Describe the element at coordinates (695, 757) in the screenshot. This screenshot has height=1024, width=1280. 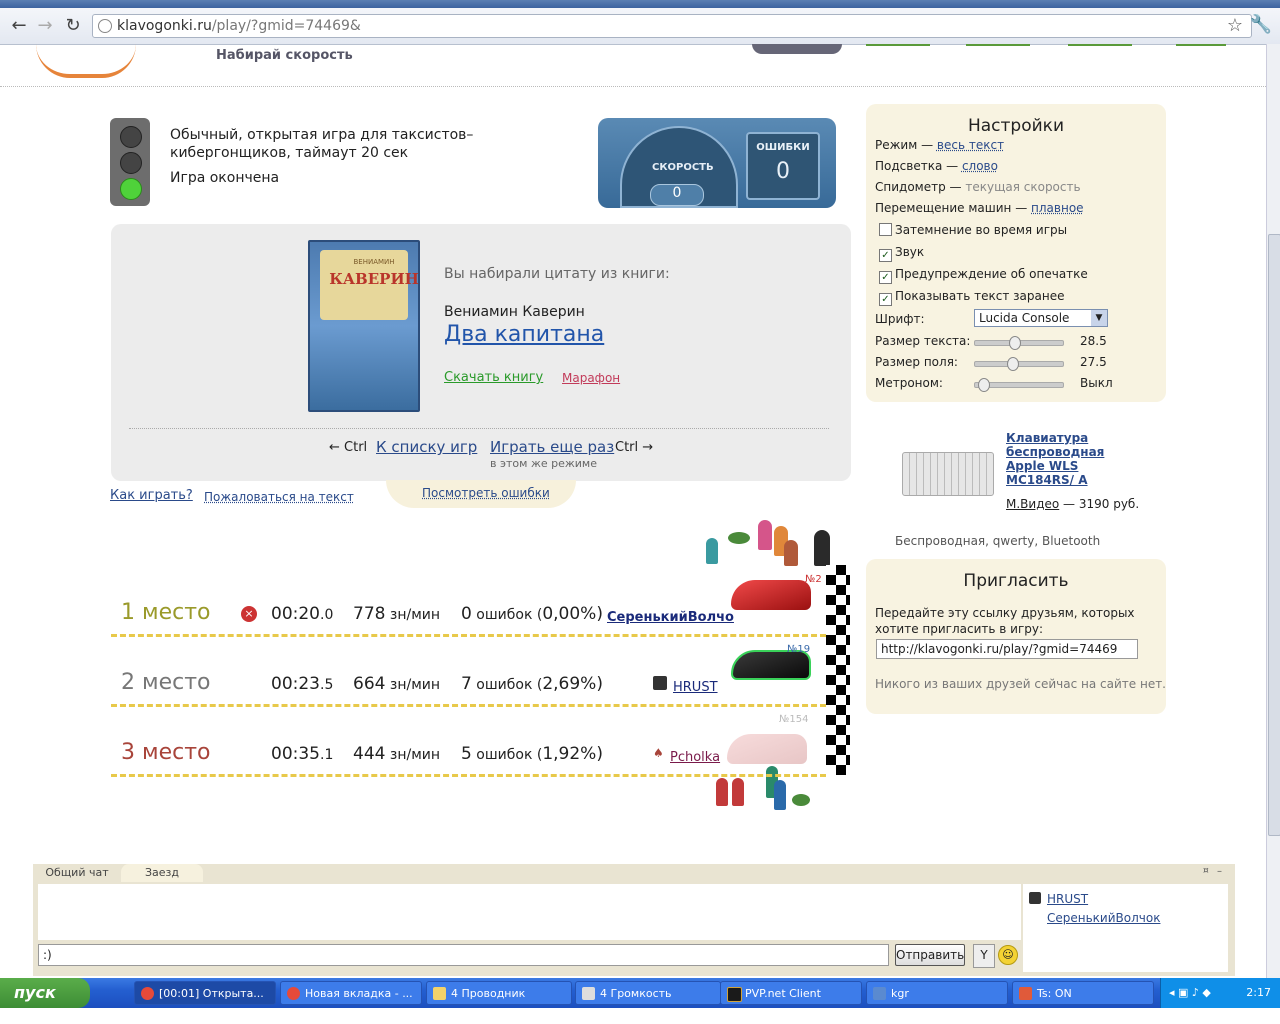
I see `player-link: Pcholka` at that location.